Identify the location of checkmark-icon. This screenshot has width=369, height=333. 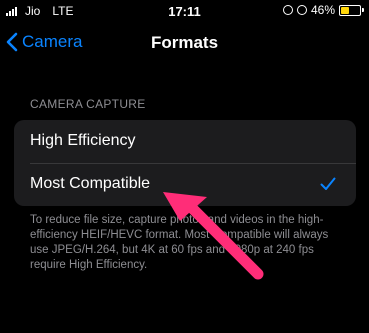
(328, 183).